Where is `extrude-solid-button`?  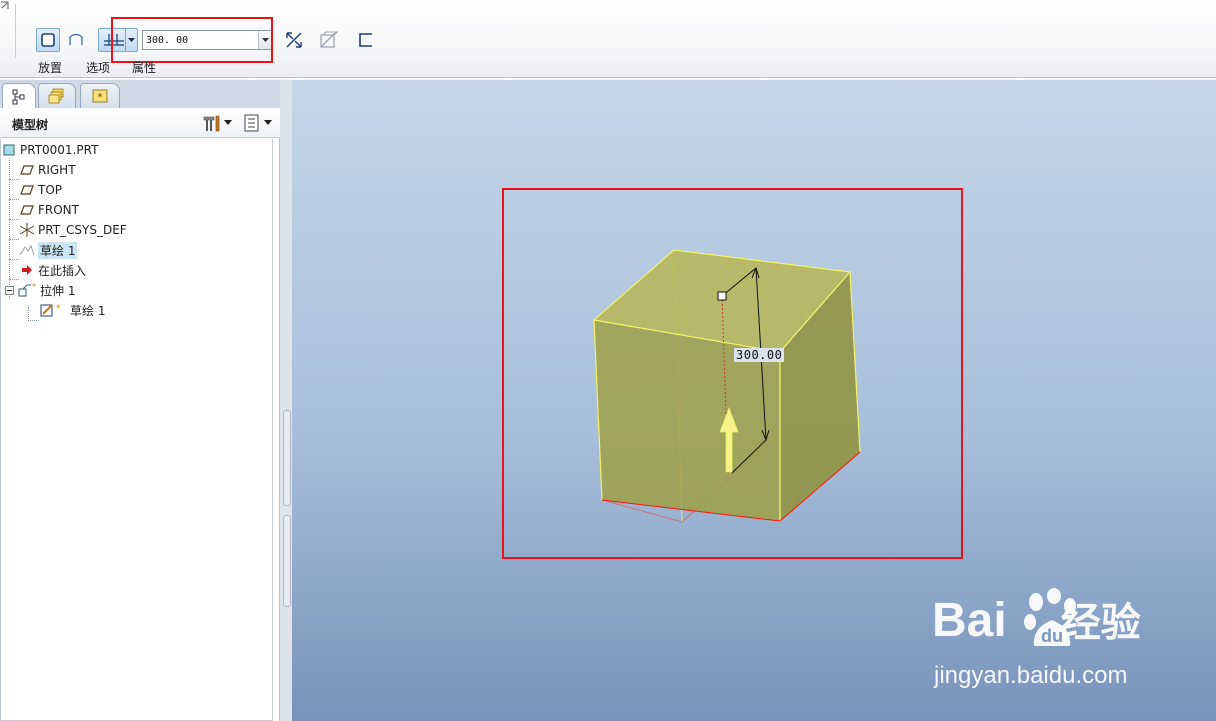
extrude-solid-button is located at coordinates (48, 40).